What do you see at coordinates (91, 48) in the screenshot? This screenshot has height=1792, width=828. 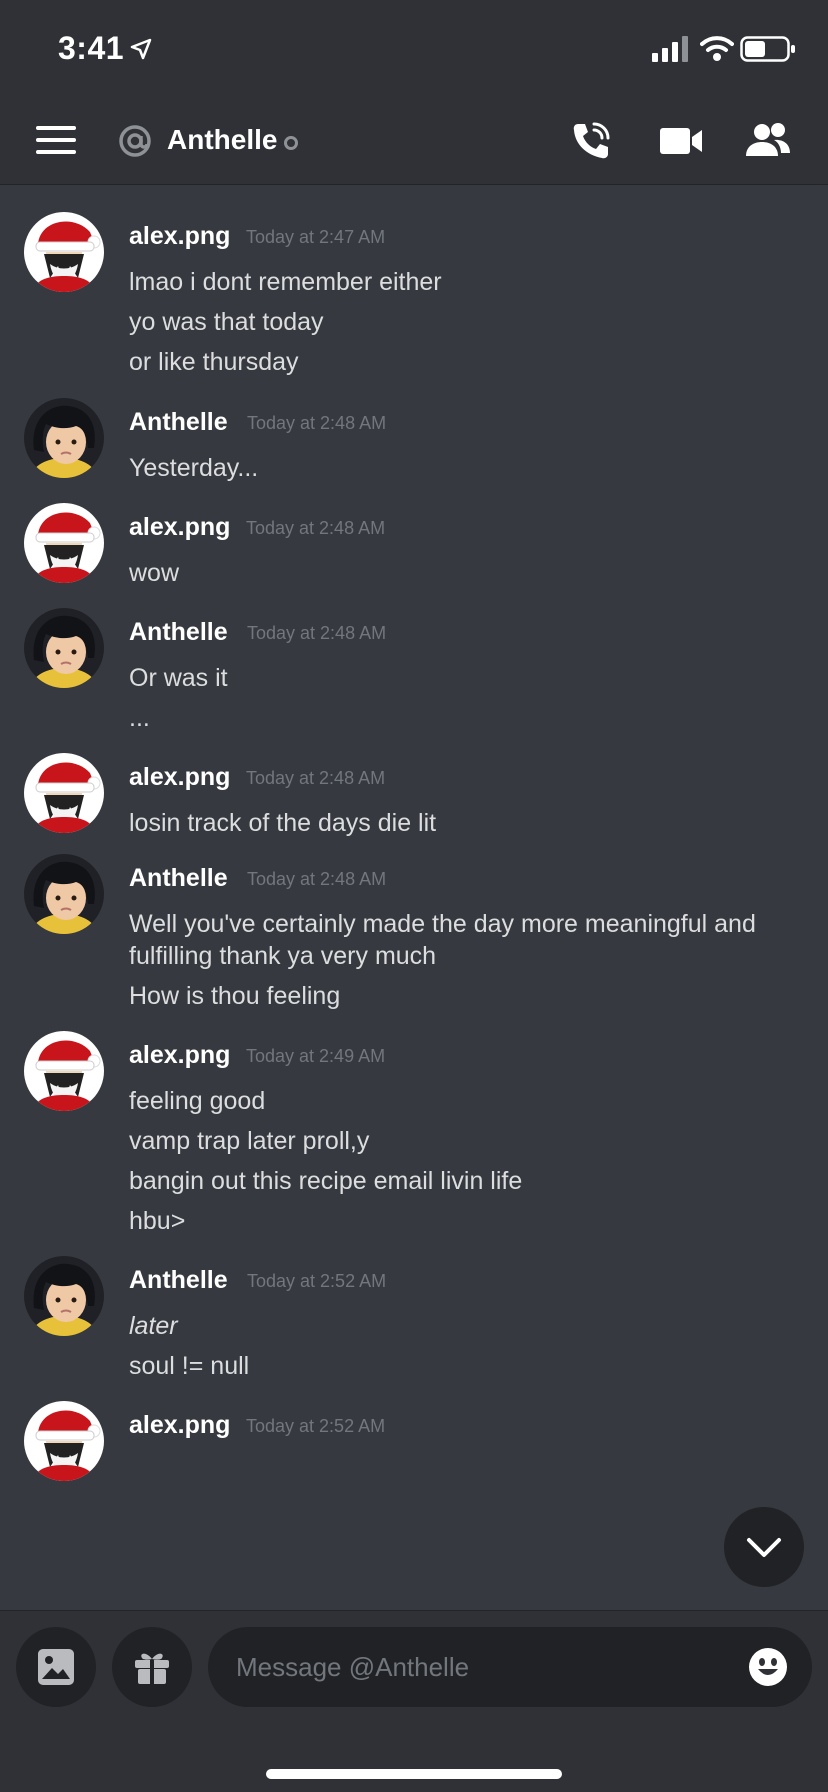 I see `status-time: 3:41` at bounding box center [91, 48].